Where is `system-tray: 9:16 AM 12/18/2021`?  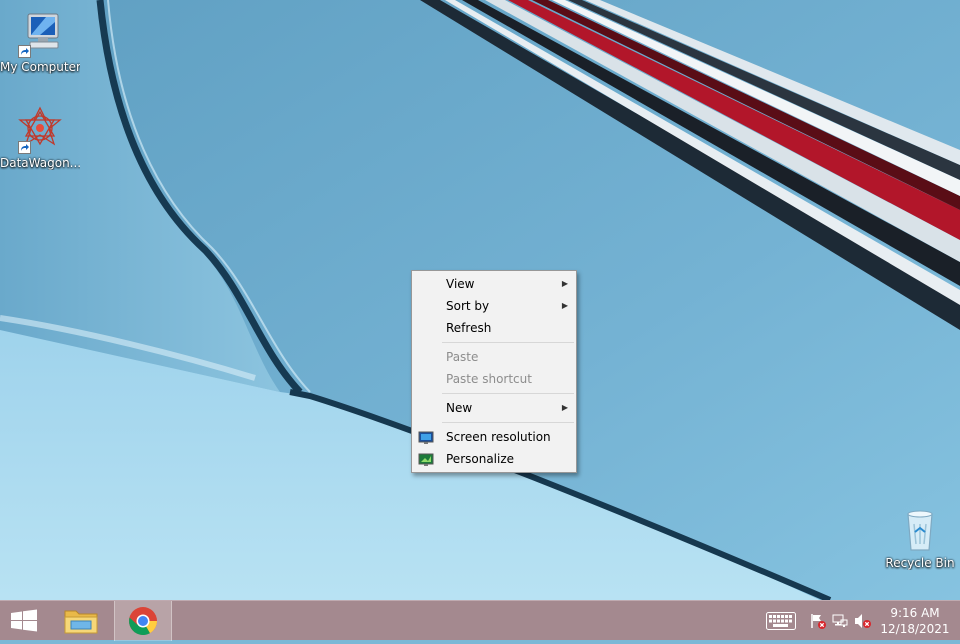 system-tray: 9:16 AM 12/18/2021 is located at coordinates (860, 621).